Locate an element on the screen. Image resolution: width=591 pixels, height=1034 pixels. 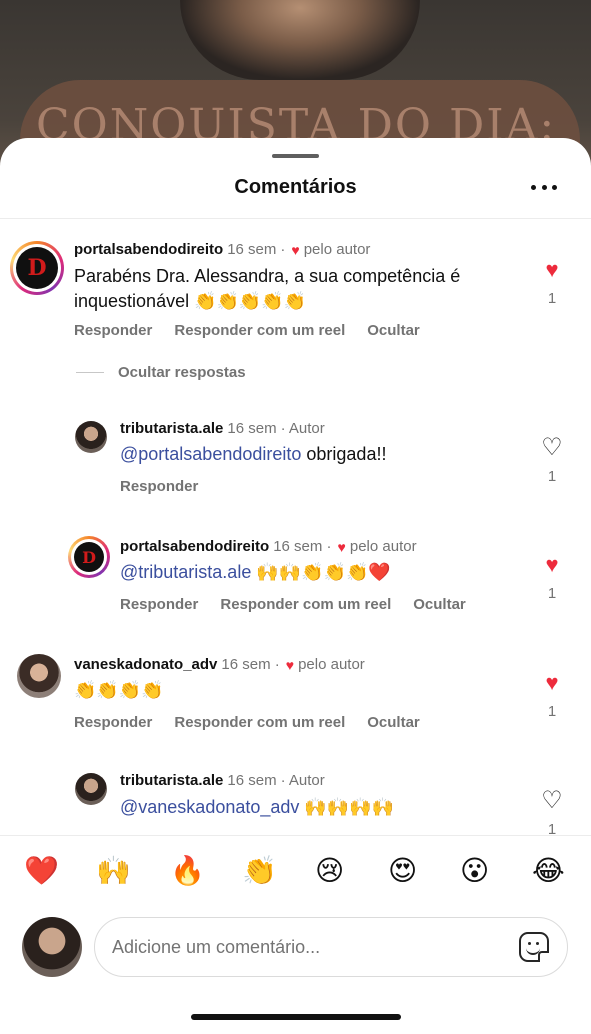
more-options-icon is located at coordinates (544, 187).